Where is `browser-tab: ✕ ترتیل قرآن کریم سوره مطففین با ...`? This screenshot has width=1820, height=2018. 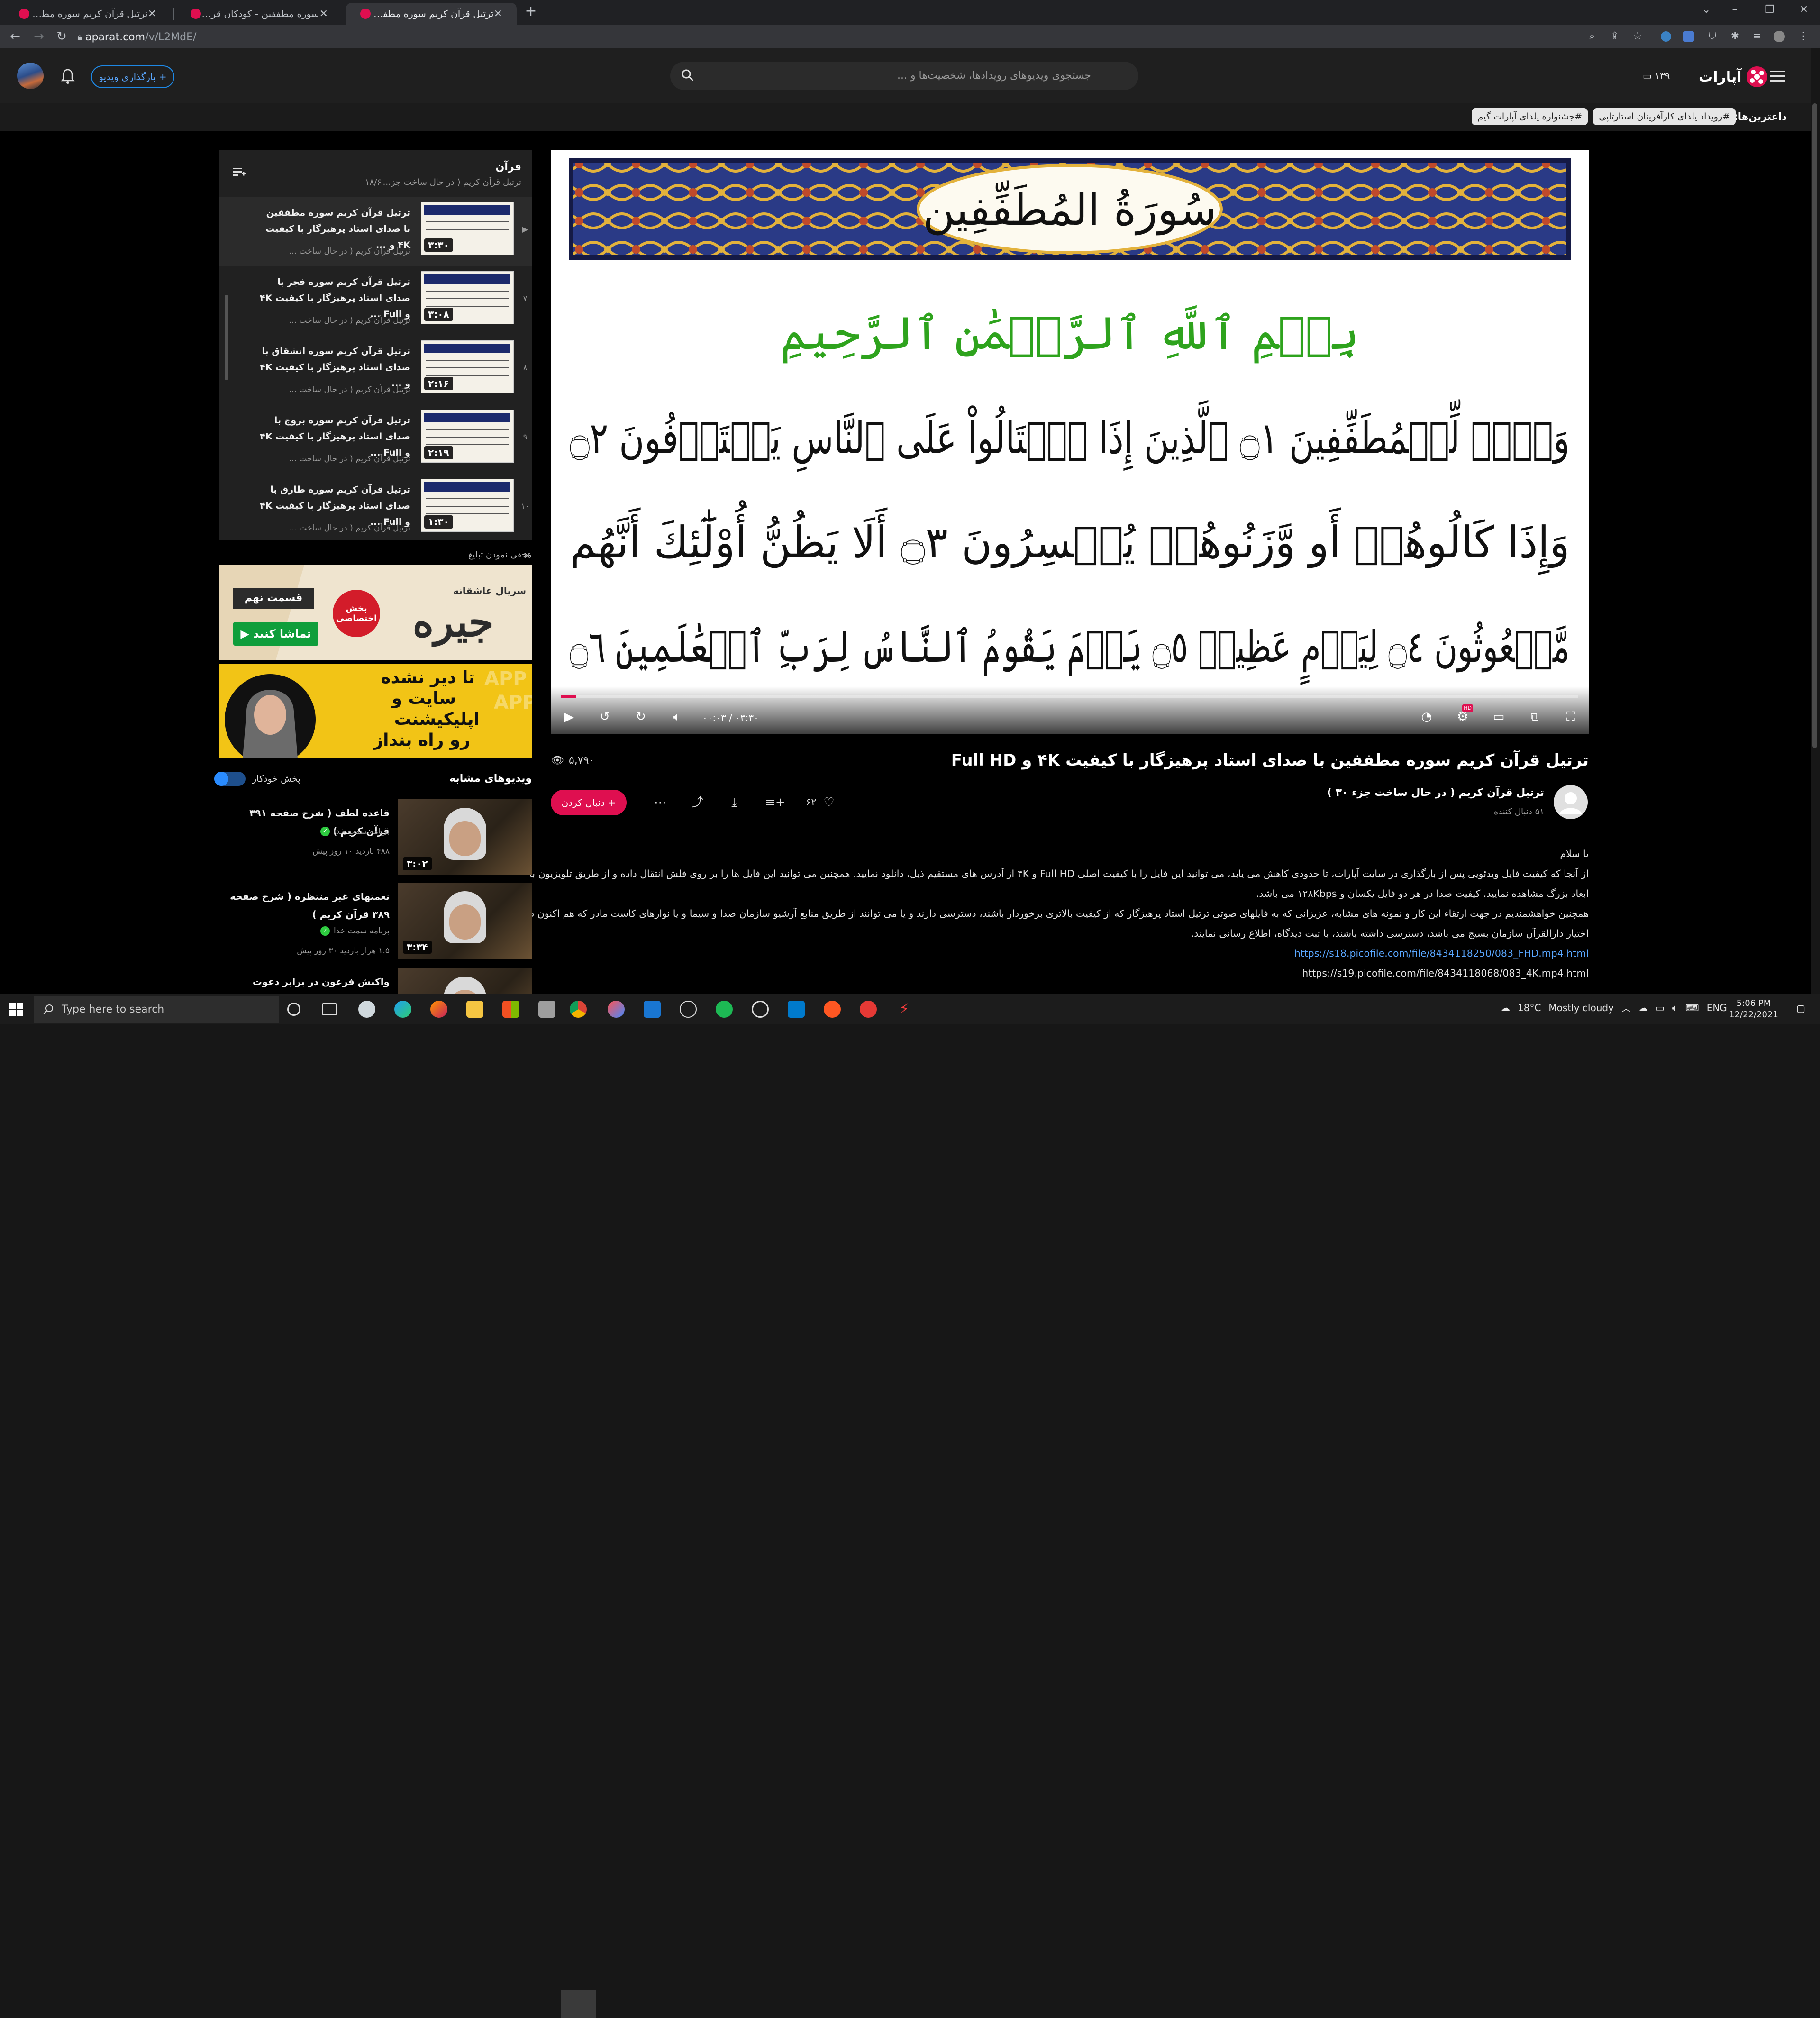 browser-tab: ✕ ترتیل قرآن کریم سوره مطففین با ... is located at coordinates (88, 14).